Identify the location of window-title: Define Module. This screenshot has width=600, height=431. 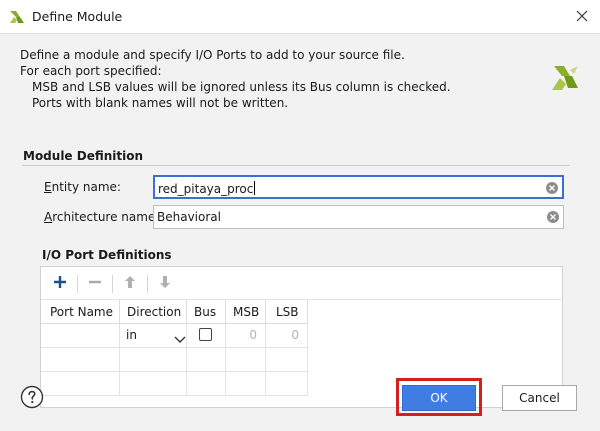
(77, 16).